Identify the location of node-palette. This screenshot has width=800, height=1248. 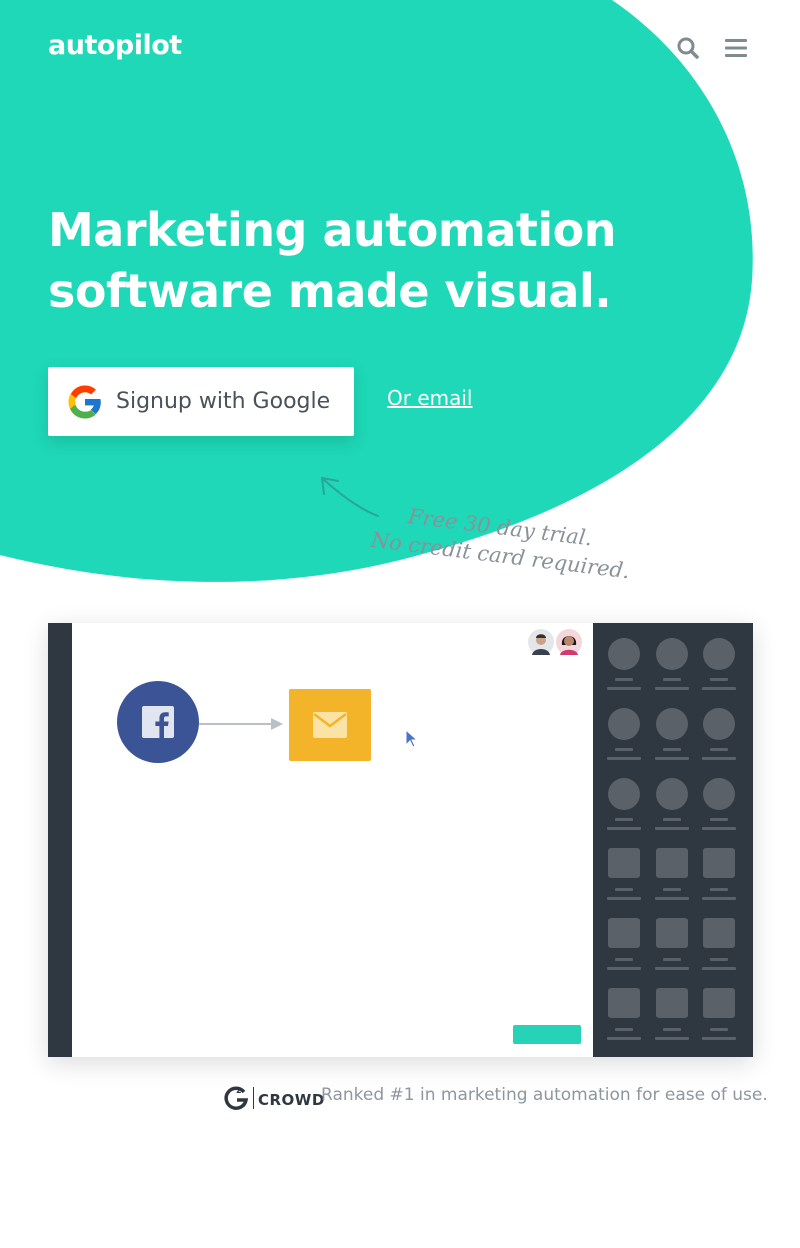
(673, 840).